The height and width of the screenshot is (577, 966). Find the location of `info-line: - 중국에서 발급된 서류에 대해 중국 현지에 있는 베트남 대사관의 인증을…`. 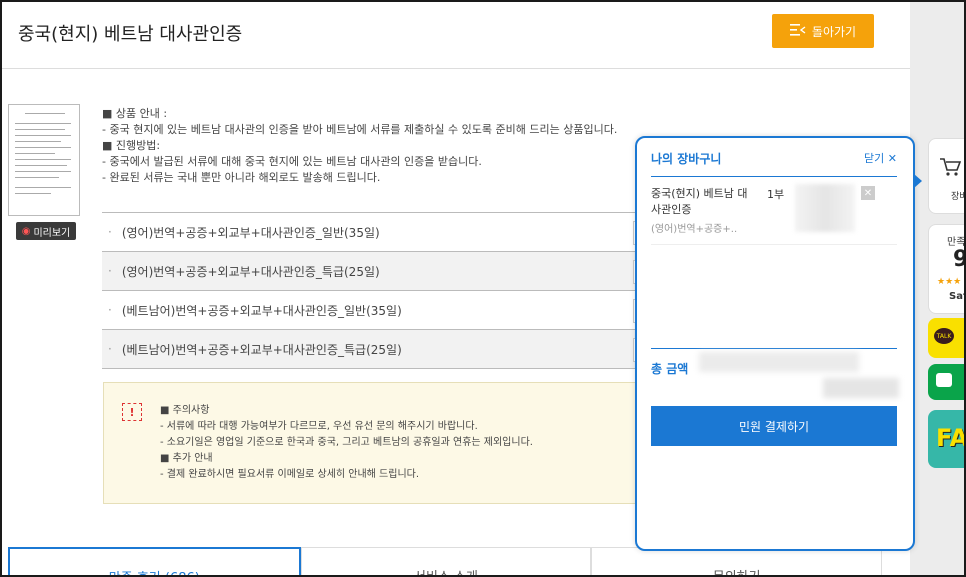

info-line: - 중국에서 발급된 서류에 대해 중국 현지에 있는 베트남 대사관의 인증을… is located at coordinates (292, 161).